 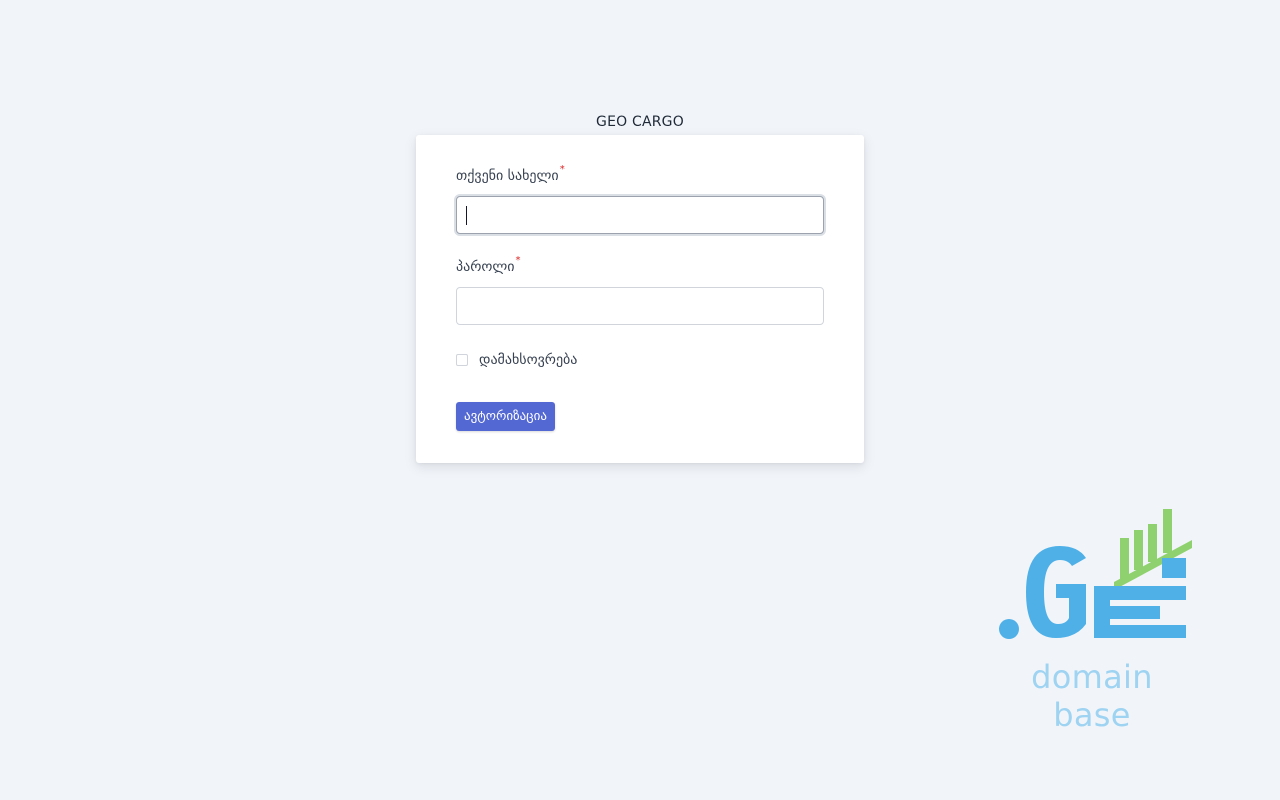 What do you see at coordinates (1095, 574) in the screenshot?
I see `ge-logo-icon` at bounding box center [1095, 574].